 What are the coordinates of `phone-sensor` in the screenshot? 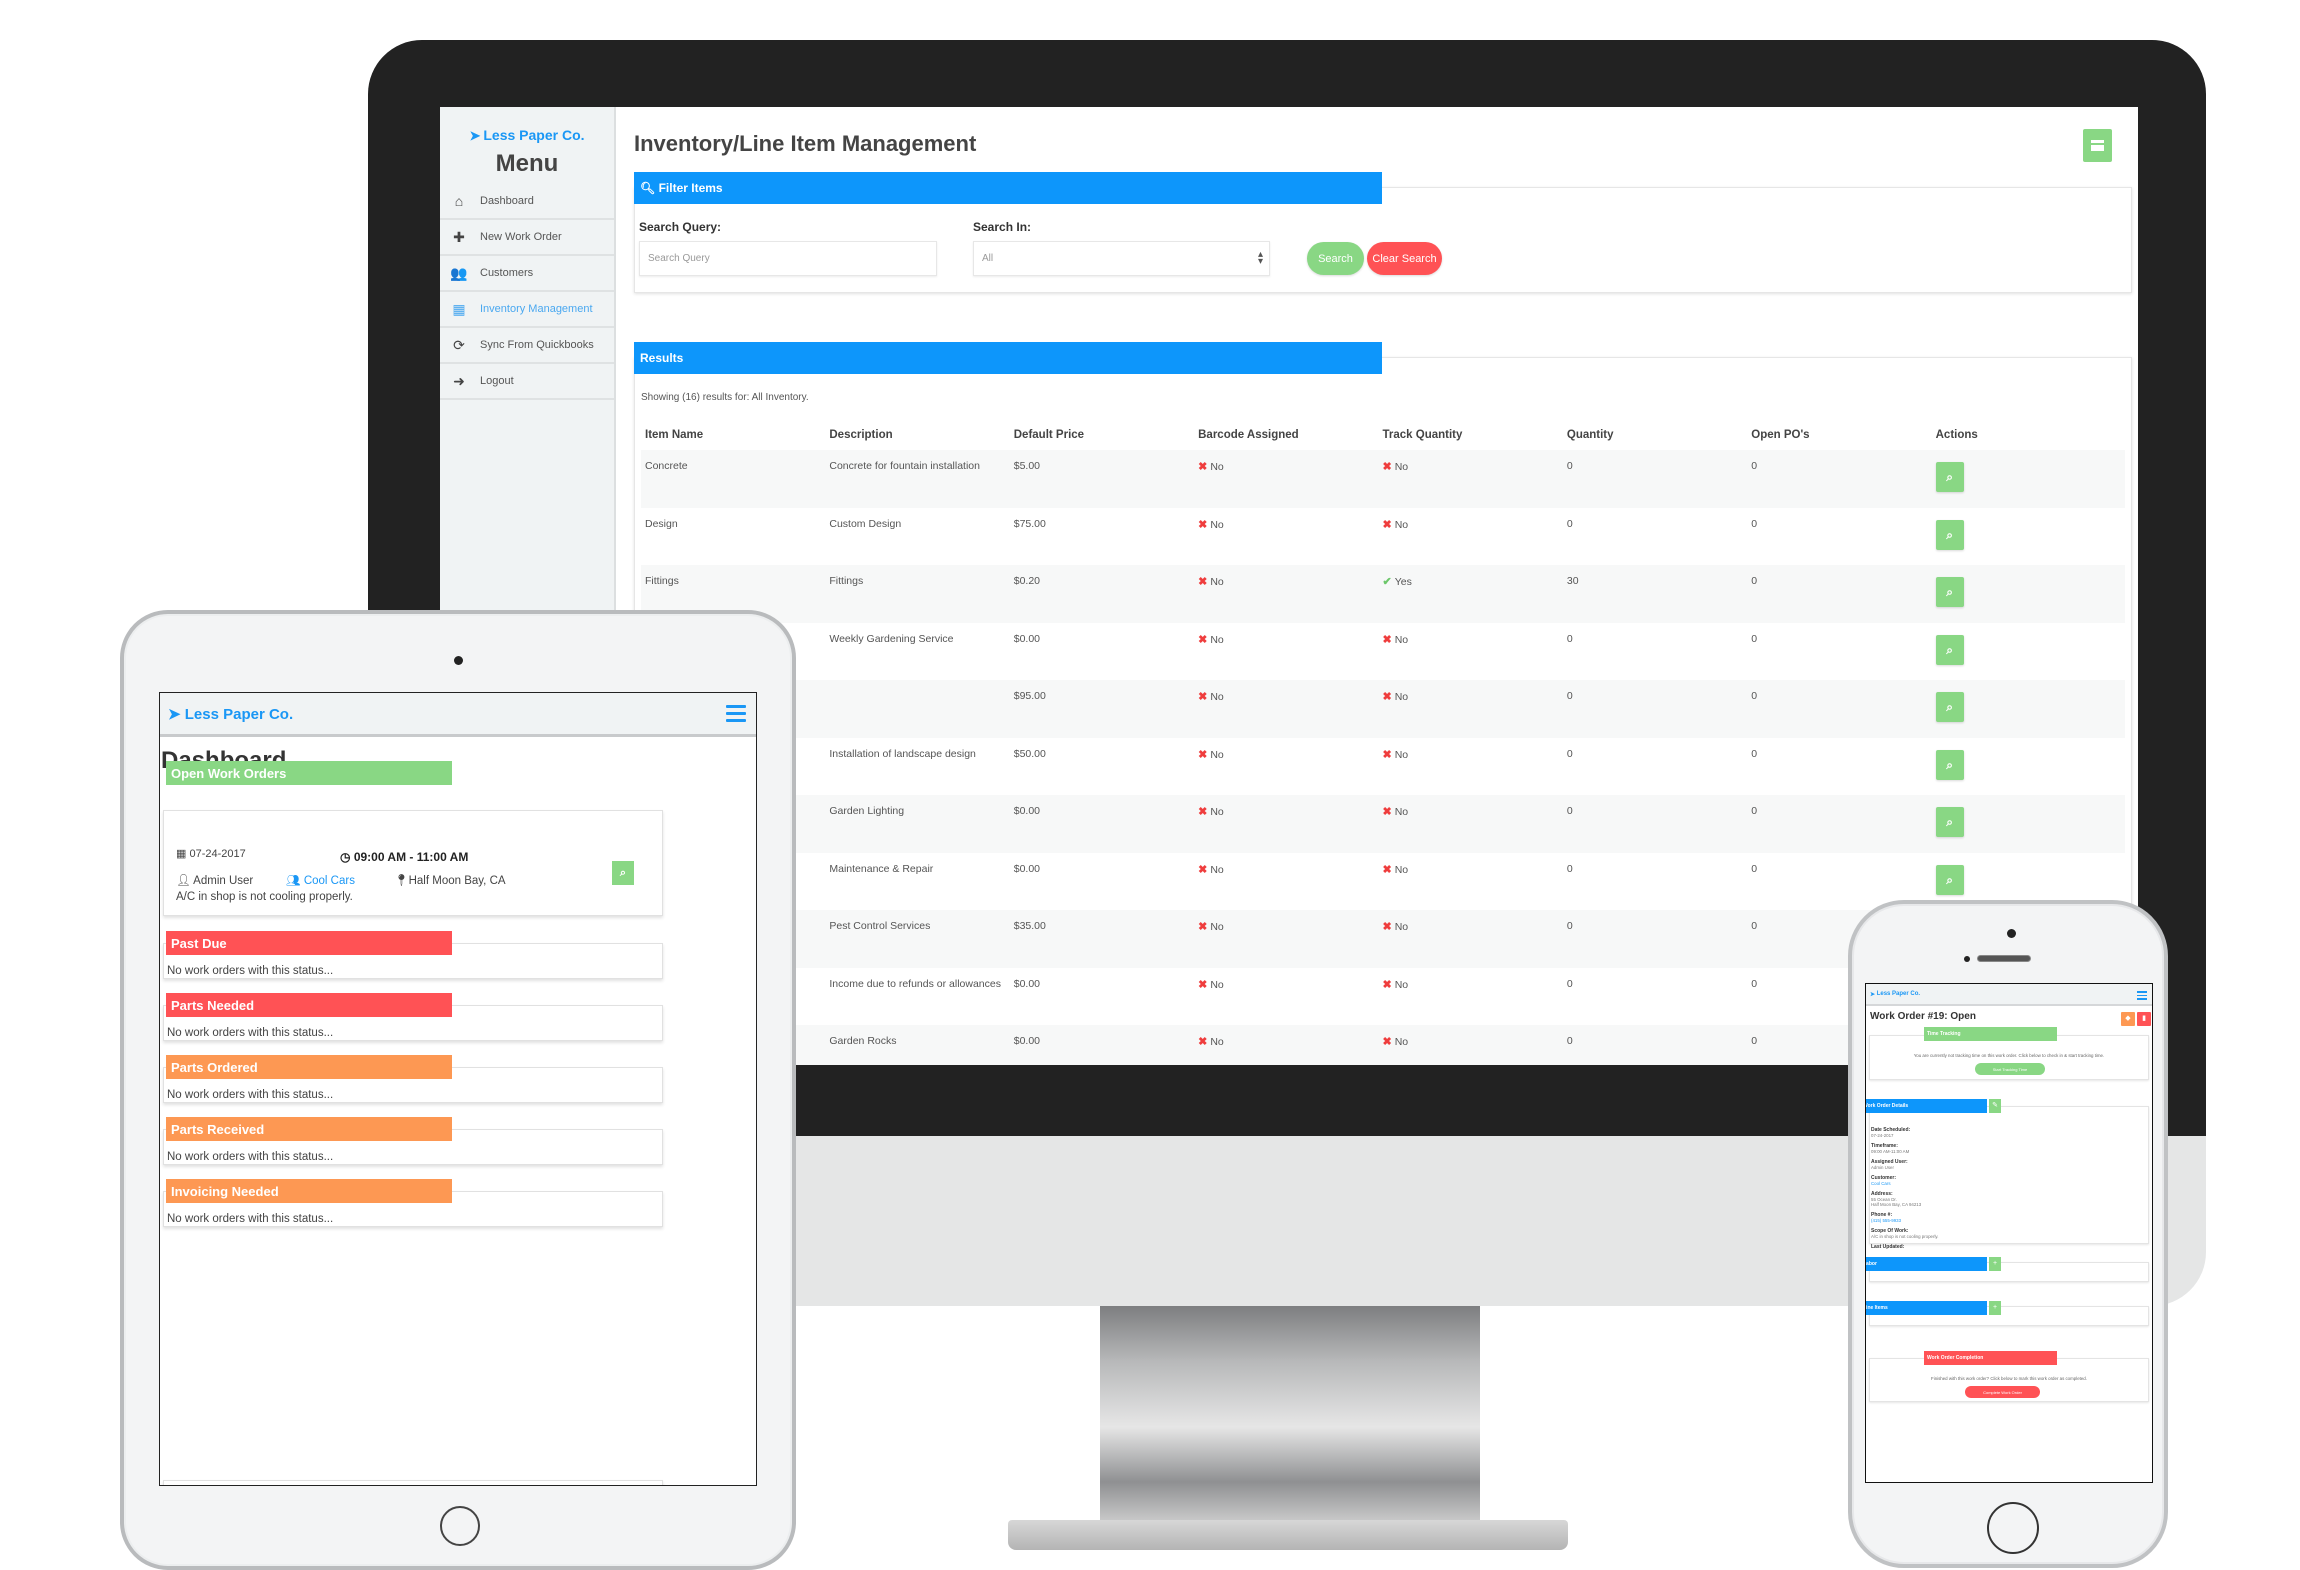 It's located at (1967, 959).